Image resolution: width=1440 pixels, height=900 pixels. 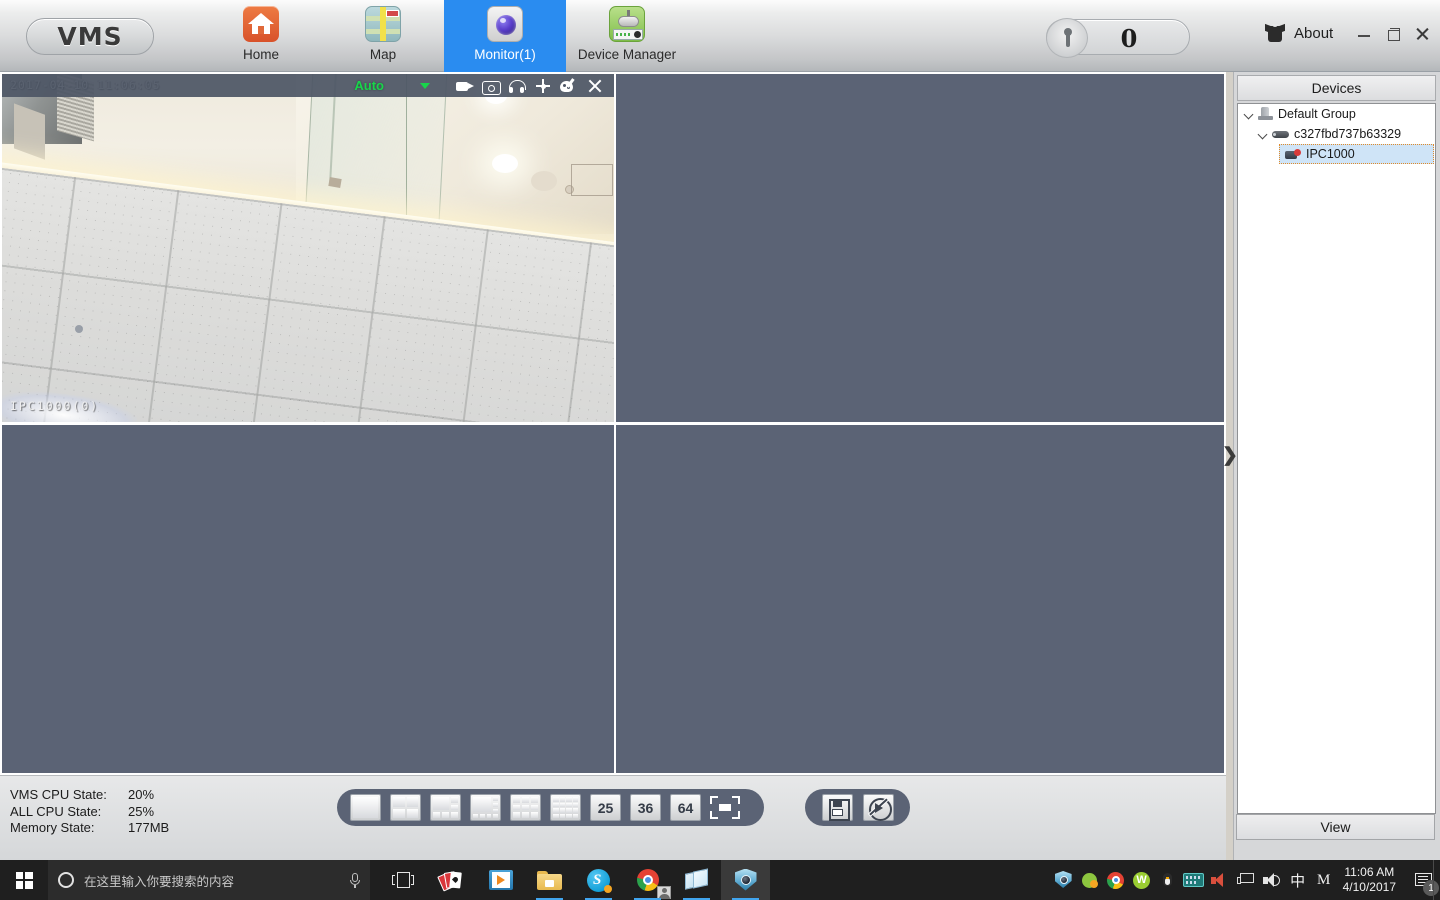 I want to click on nav-item-monitor: Monitor(1), so click(x=505, y=36).